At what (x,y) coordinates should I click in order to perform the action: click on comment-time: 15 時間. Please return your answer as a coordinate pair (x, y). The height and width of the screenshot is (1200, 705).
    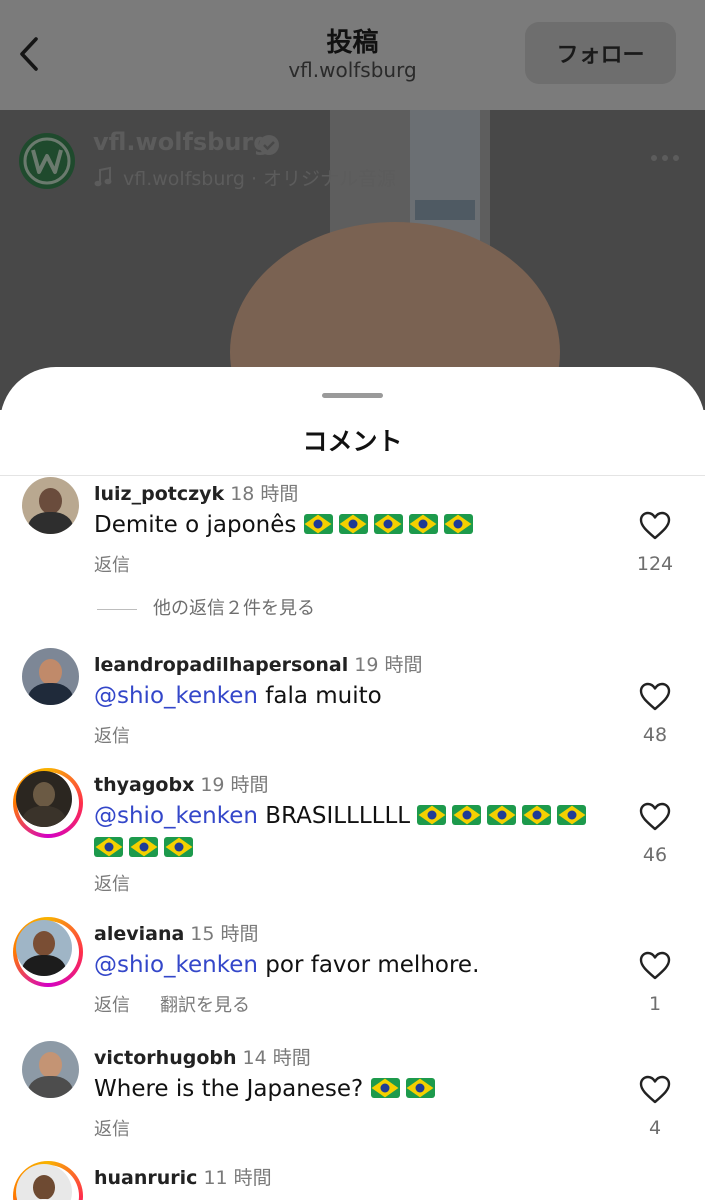
    Looking at the image, I should click on (224, 934).